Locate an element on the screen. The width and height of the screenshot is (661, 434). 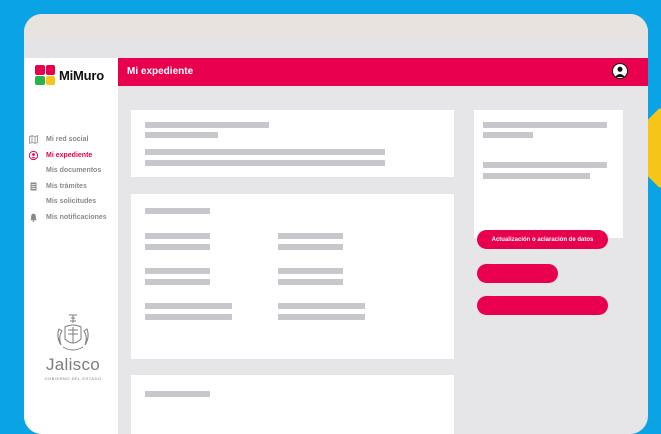
nav-item-mi-red-social: Mi red social is located at coordinates (68, 140).